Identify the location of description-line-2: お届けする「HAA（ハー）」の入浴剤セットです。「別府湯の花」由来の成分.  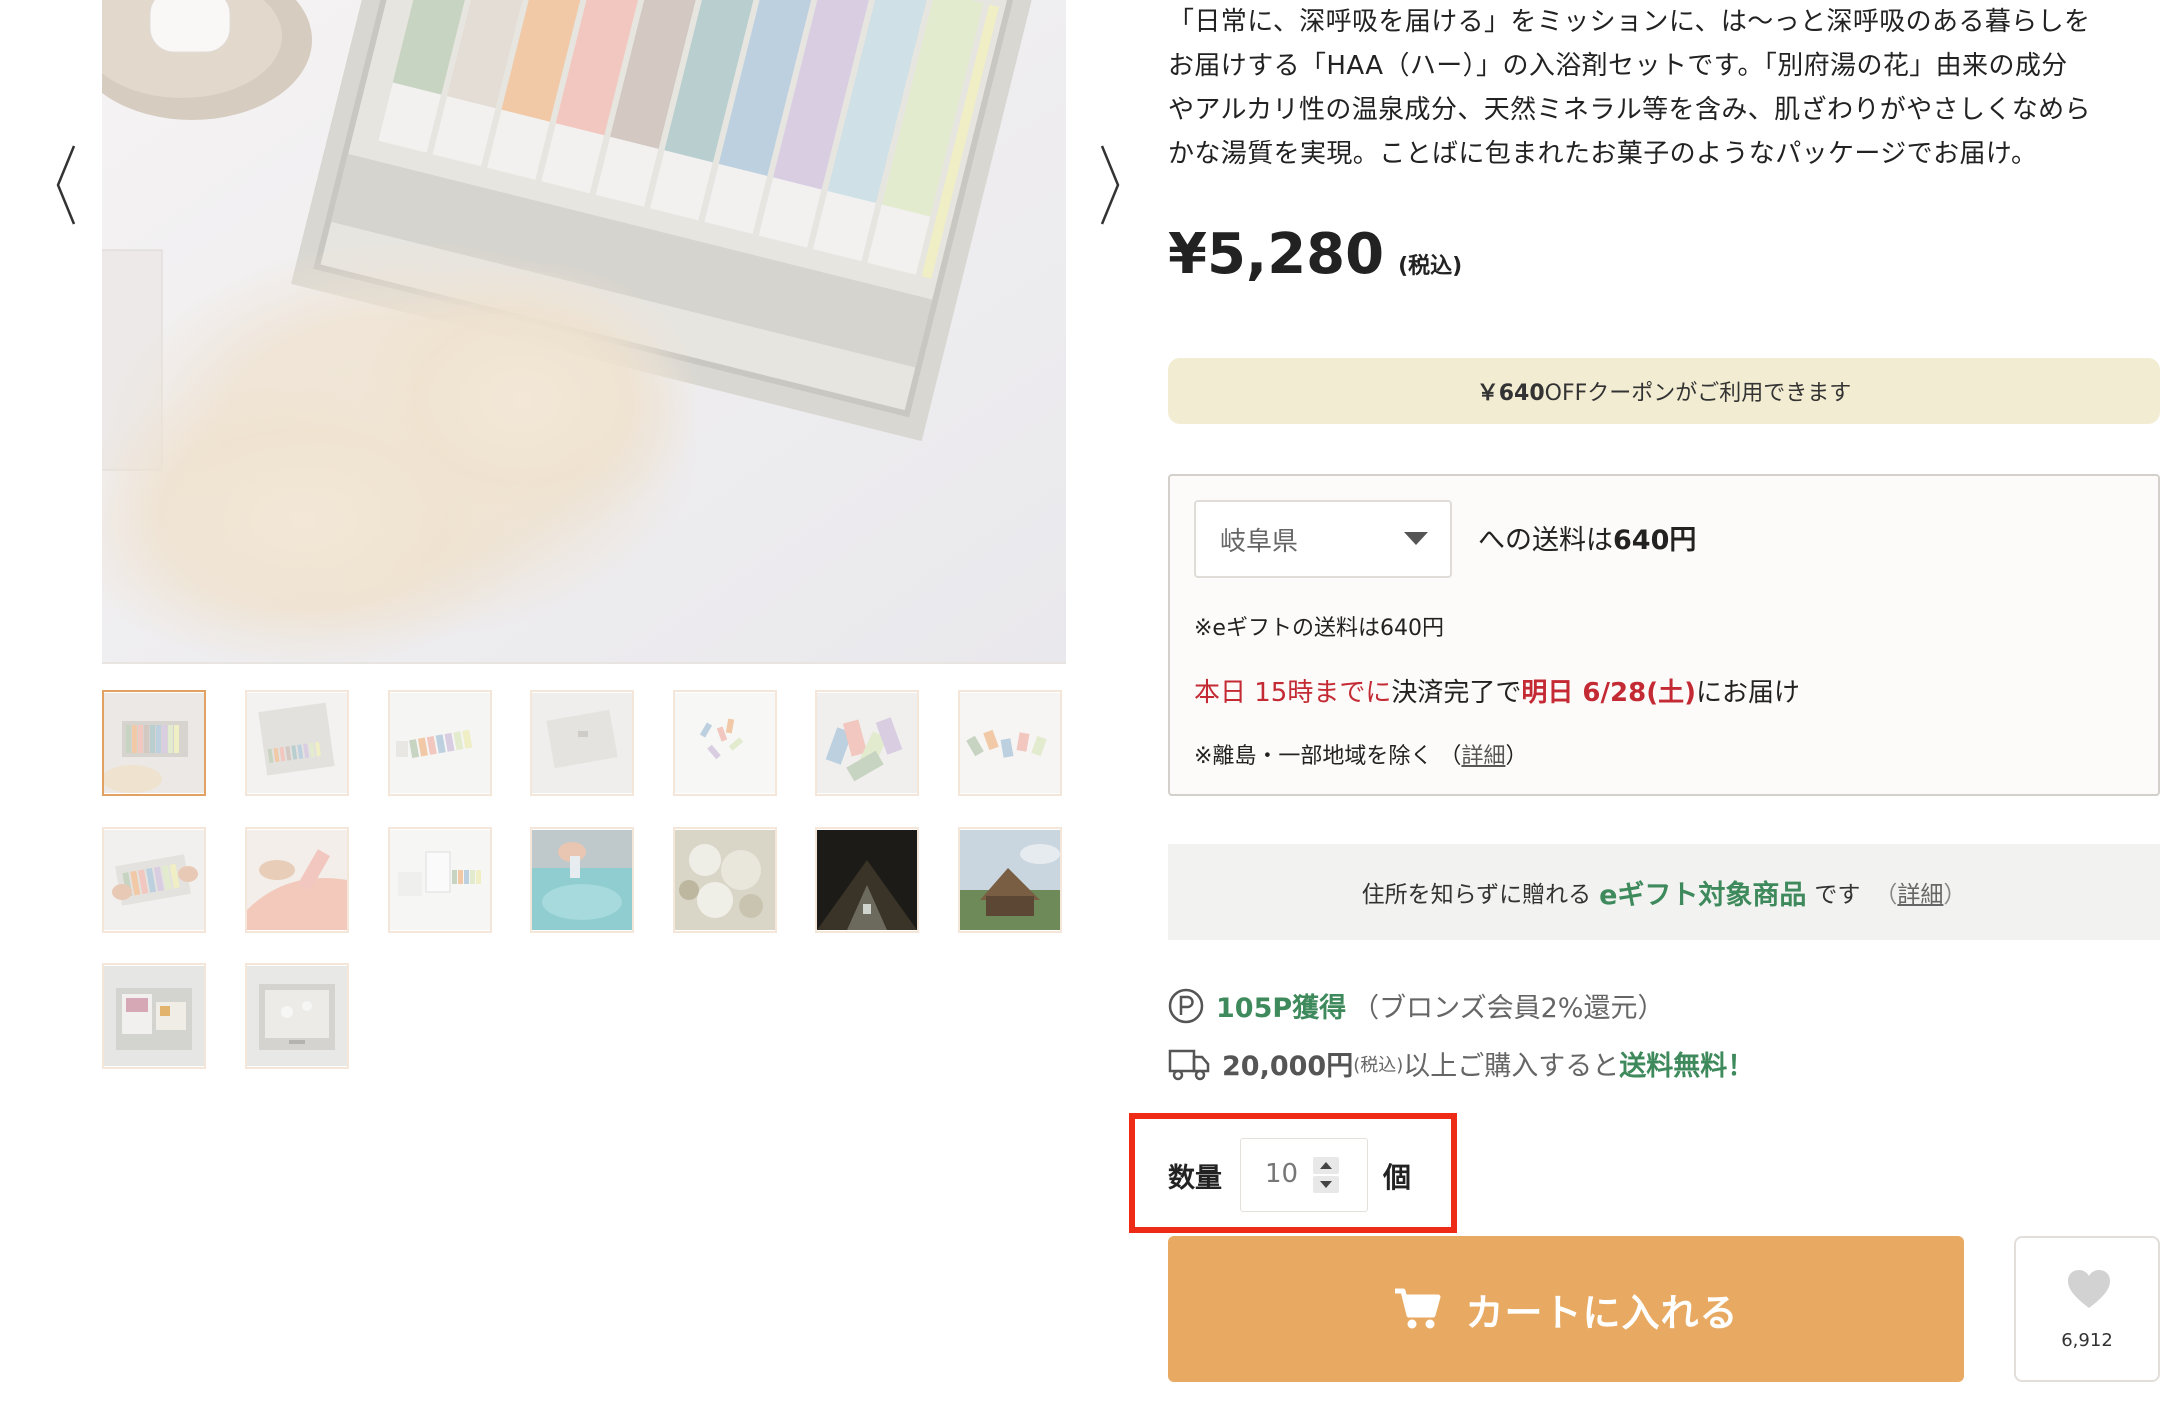
(1618, 66).